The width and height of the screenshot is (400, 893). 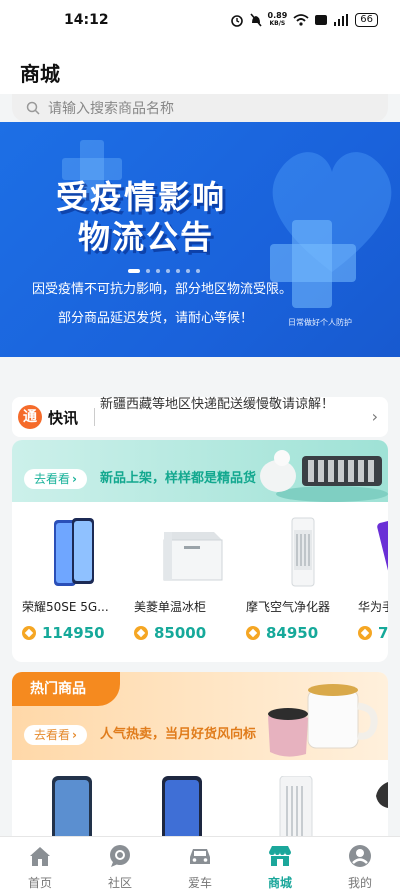 I want to click on product-price: 114950, so click(x=63, y=633).